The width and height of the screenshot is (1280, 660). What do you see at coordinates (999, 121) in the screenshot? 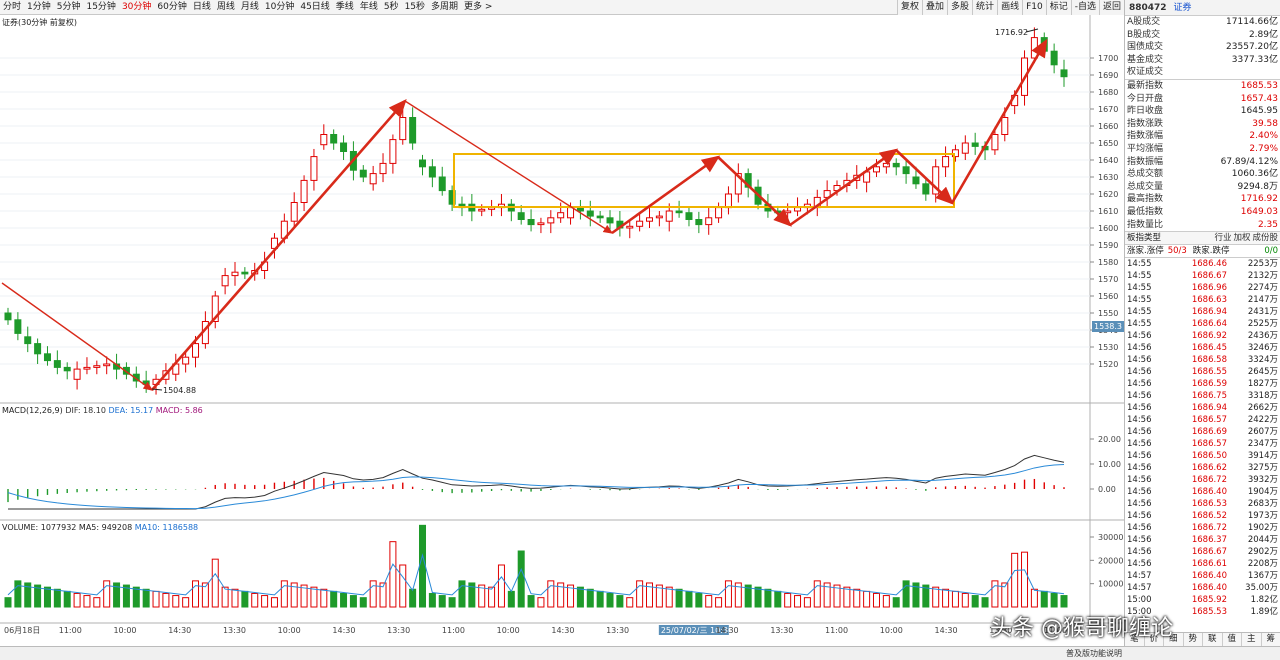
I see `trend-arrow` at bounding box center [999, 121].